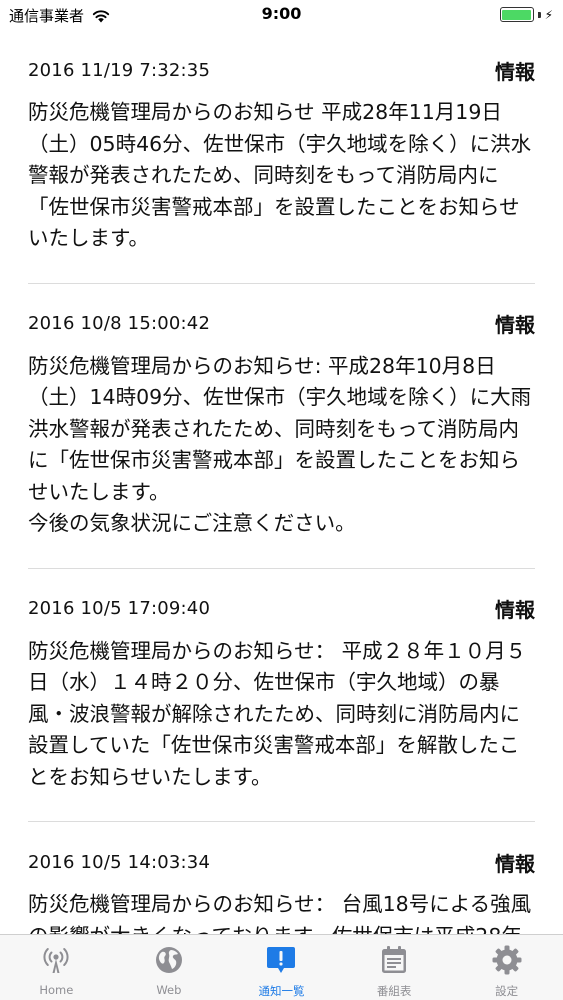 This screenshot has height=1000, width=563. I want to click on status-bar: 通信事業者 9:00 ⚡, so click(281, 15).